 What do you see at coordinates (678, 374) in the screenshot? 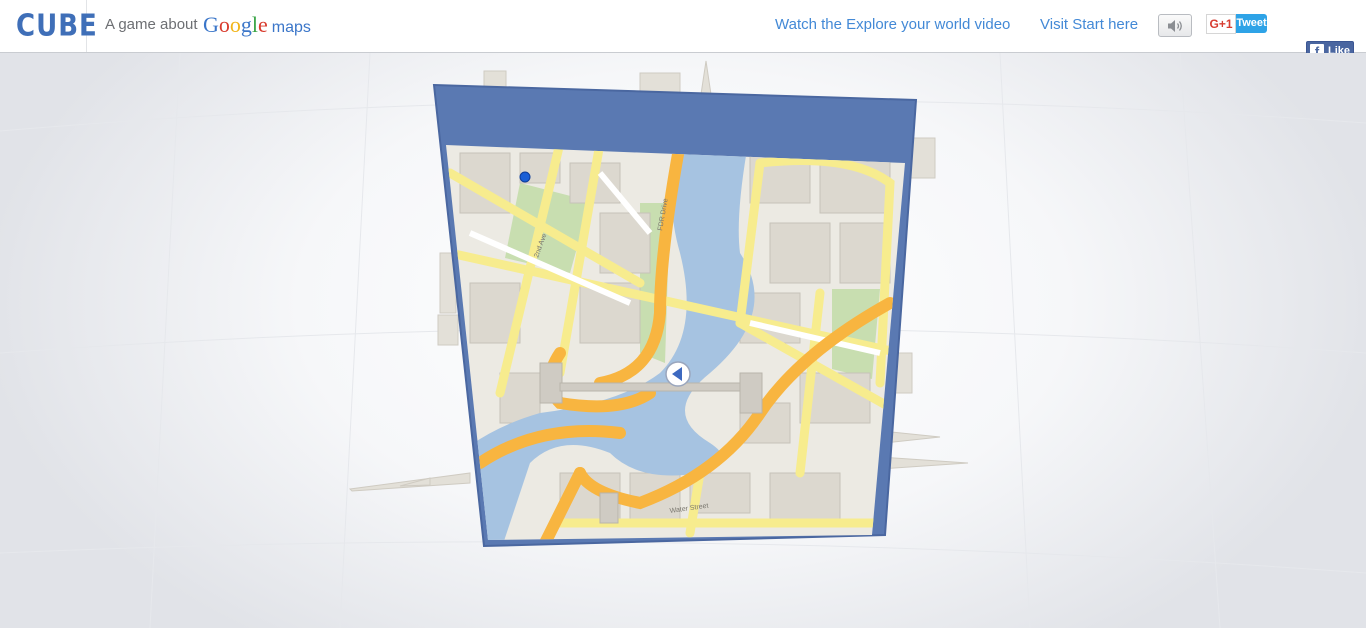
I see `center-target-button` at bounding box center [678, 374].